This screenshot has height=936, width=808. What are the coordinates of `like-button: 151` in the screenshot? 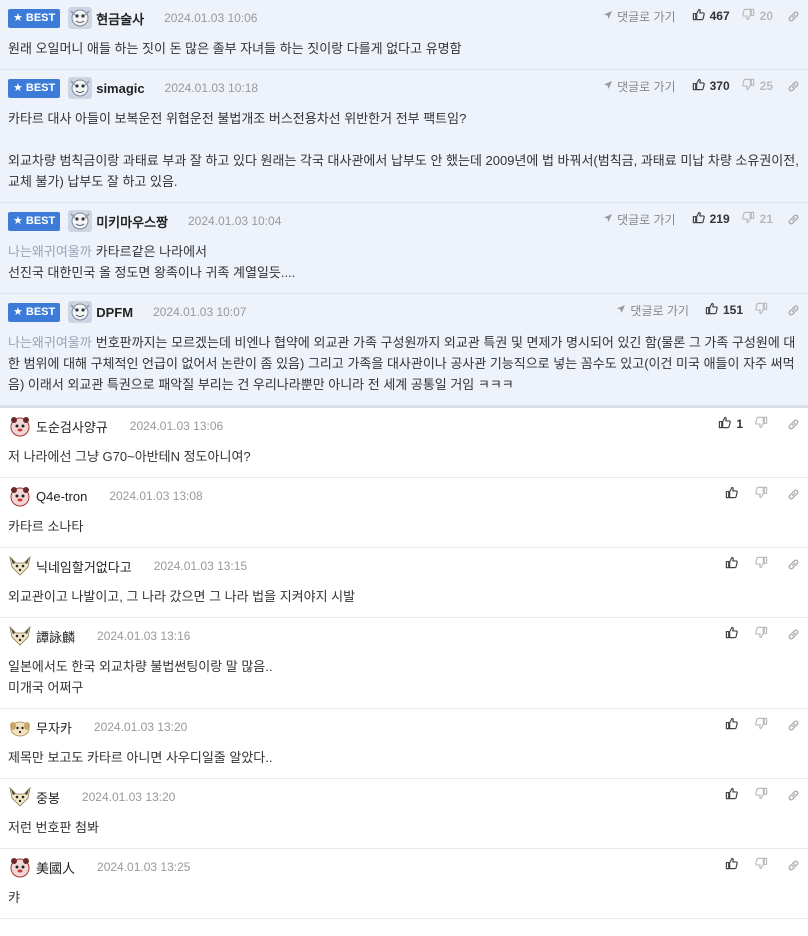 It's located at (724, 310).